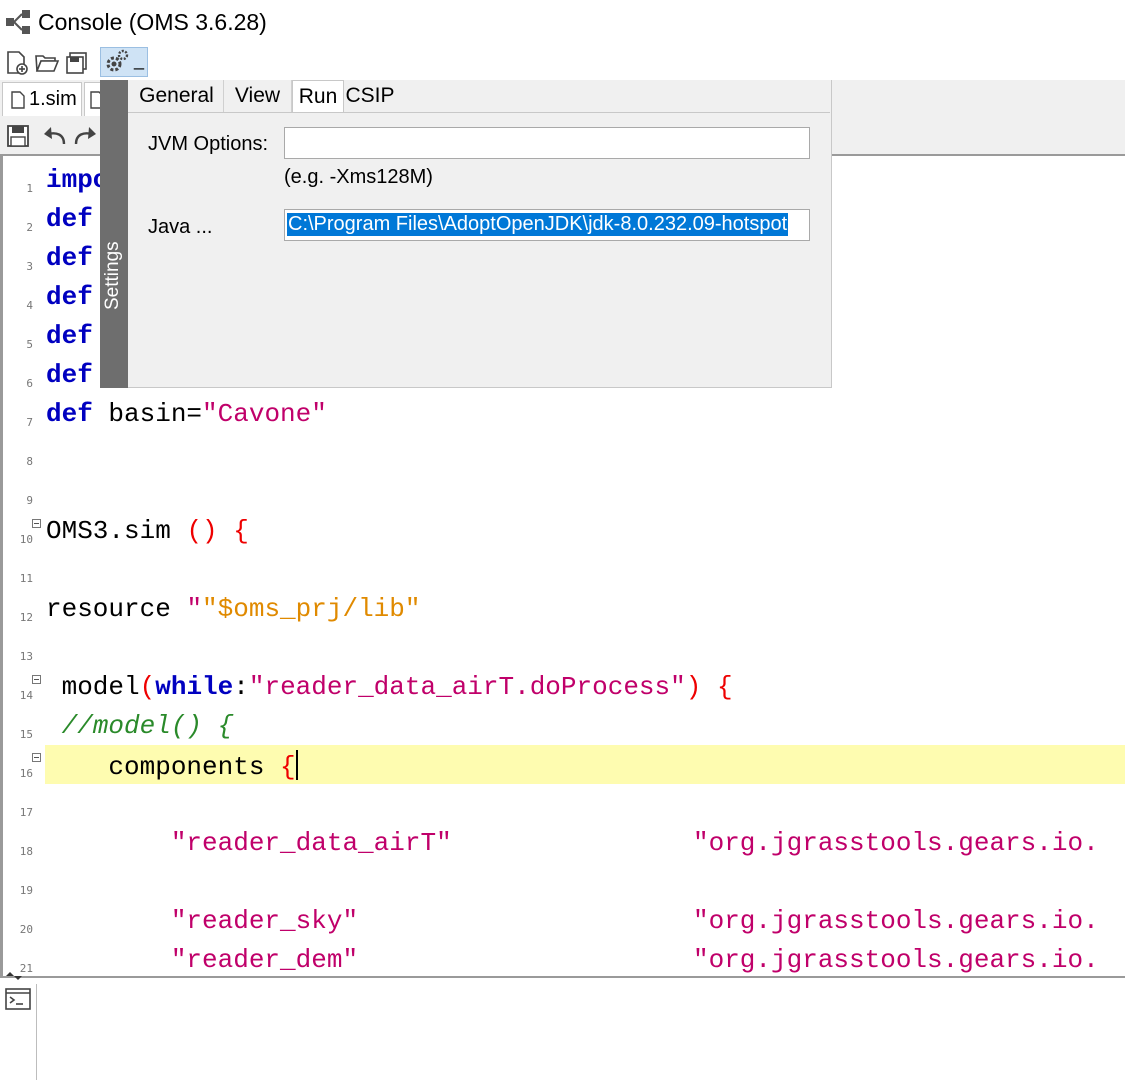  I want to click on settings-side-label: Settings, so click(112, 275).